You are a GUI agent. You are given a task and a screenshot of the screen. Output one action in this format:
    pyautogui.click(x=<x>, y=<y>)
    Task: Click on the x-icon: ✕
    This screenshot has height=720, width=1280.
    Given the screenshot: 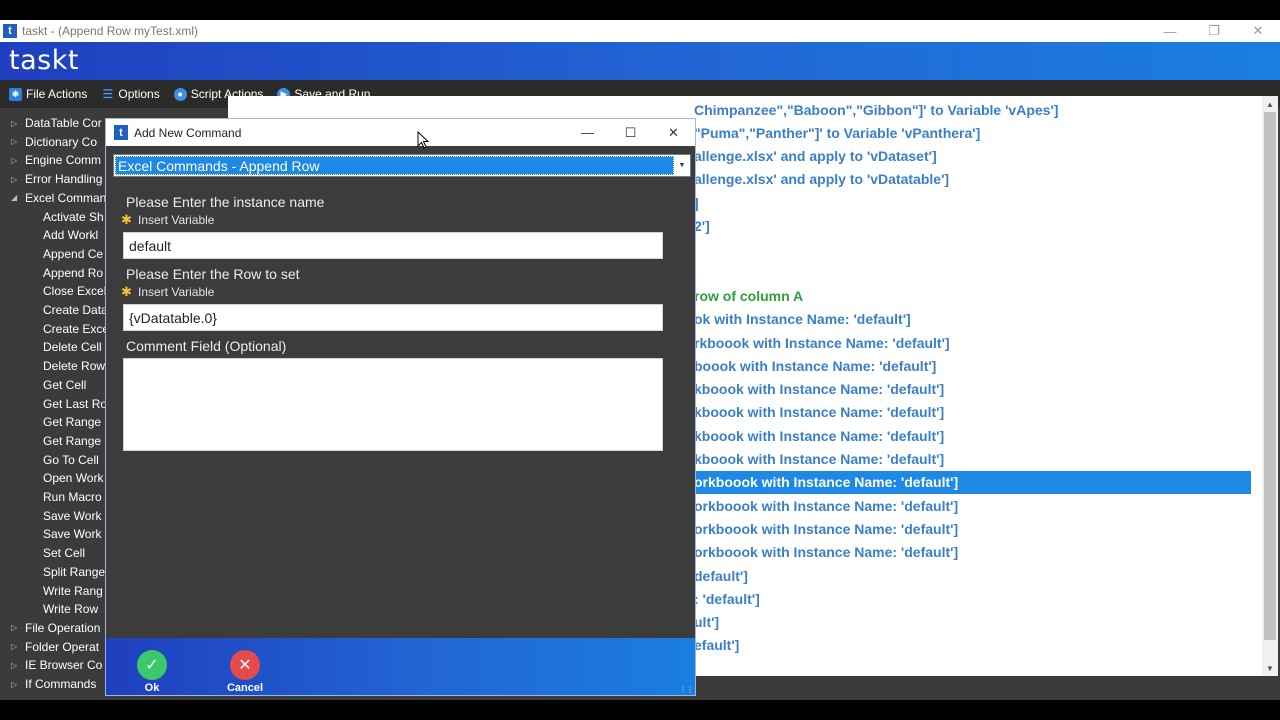 What is the action you would take?
    pyautogui.click(x=245, y=665)
    